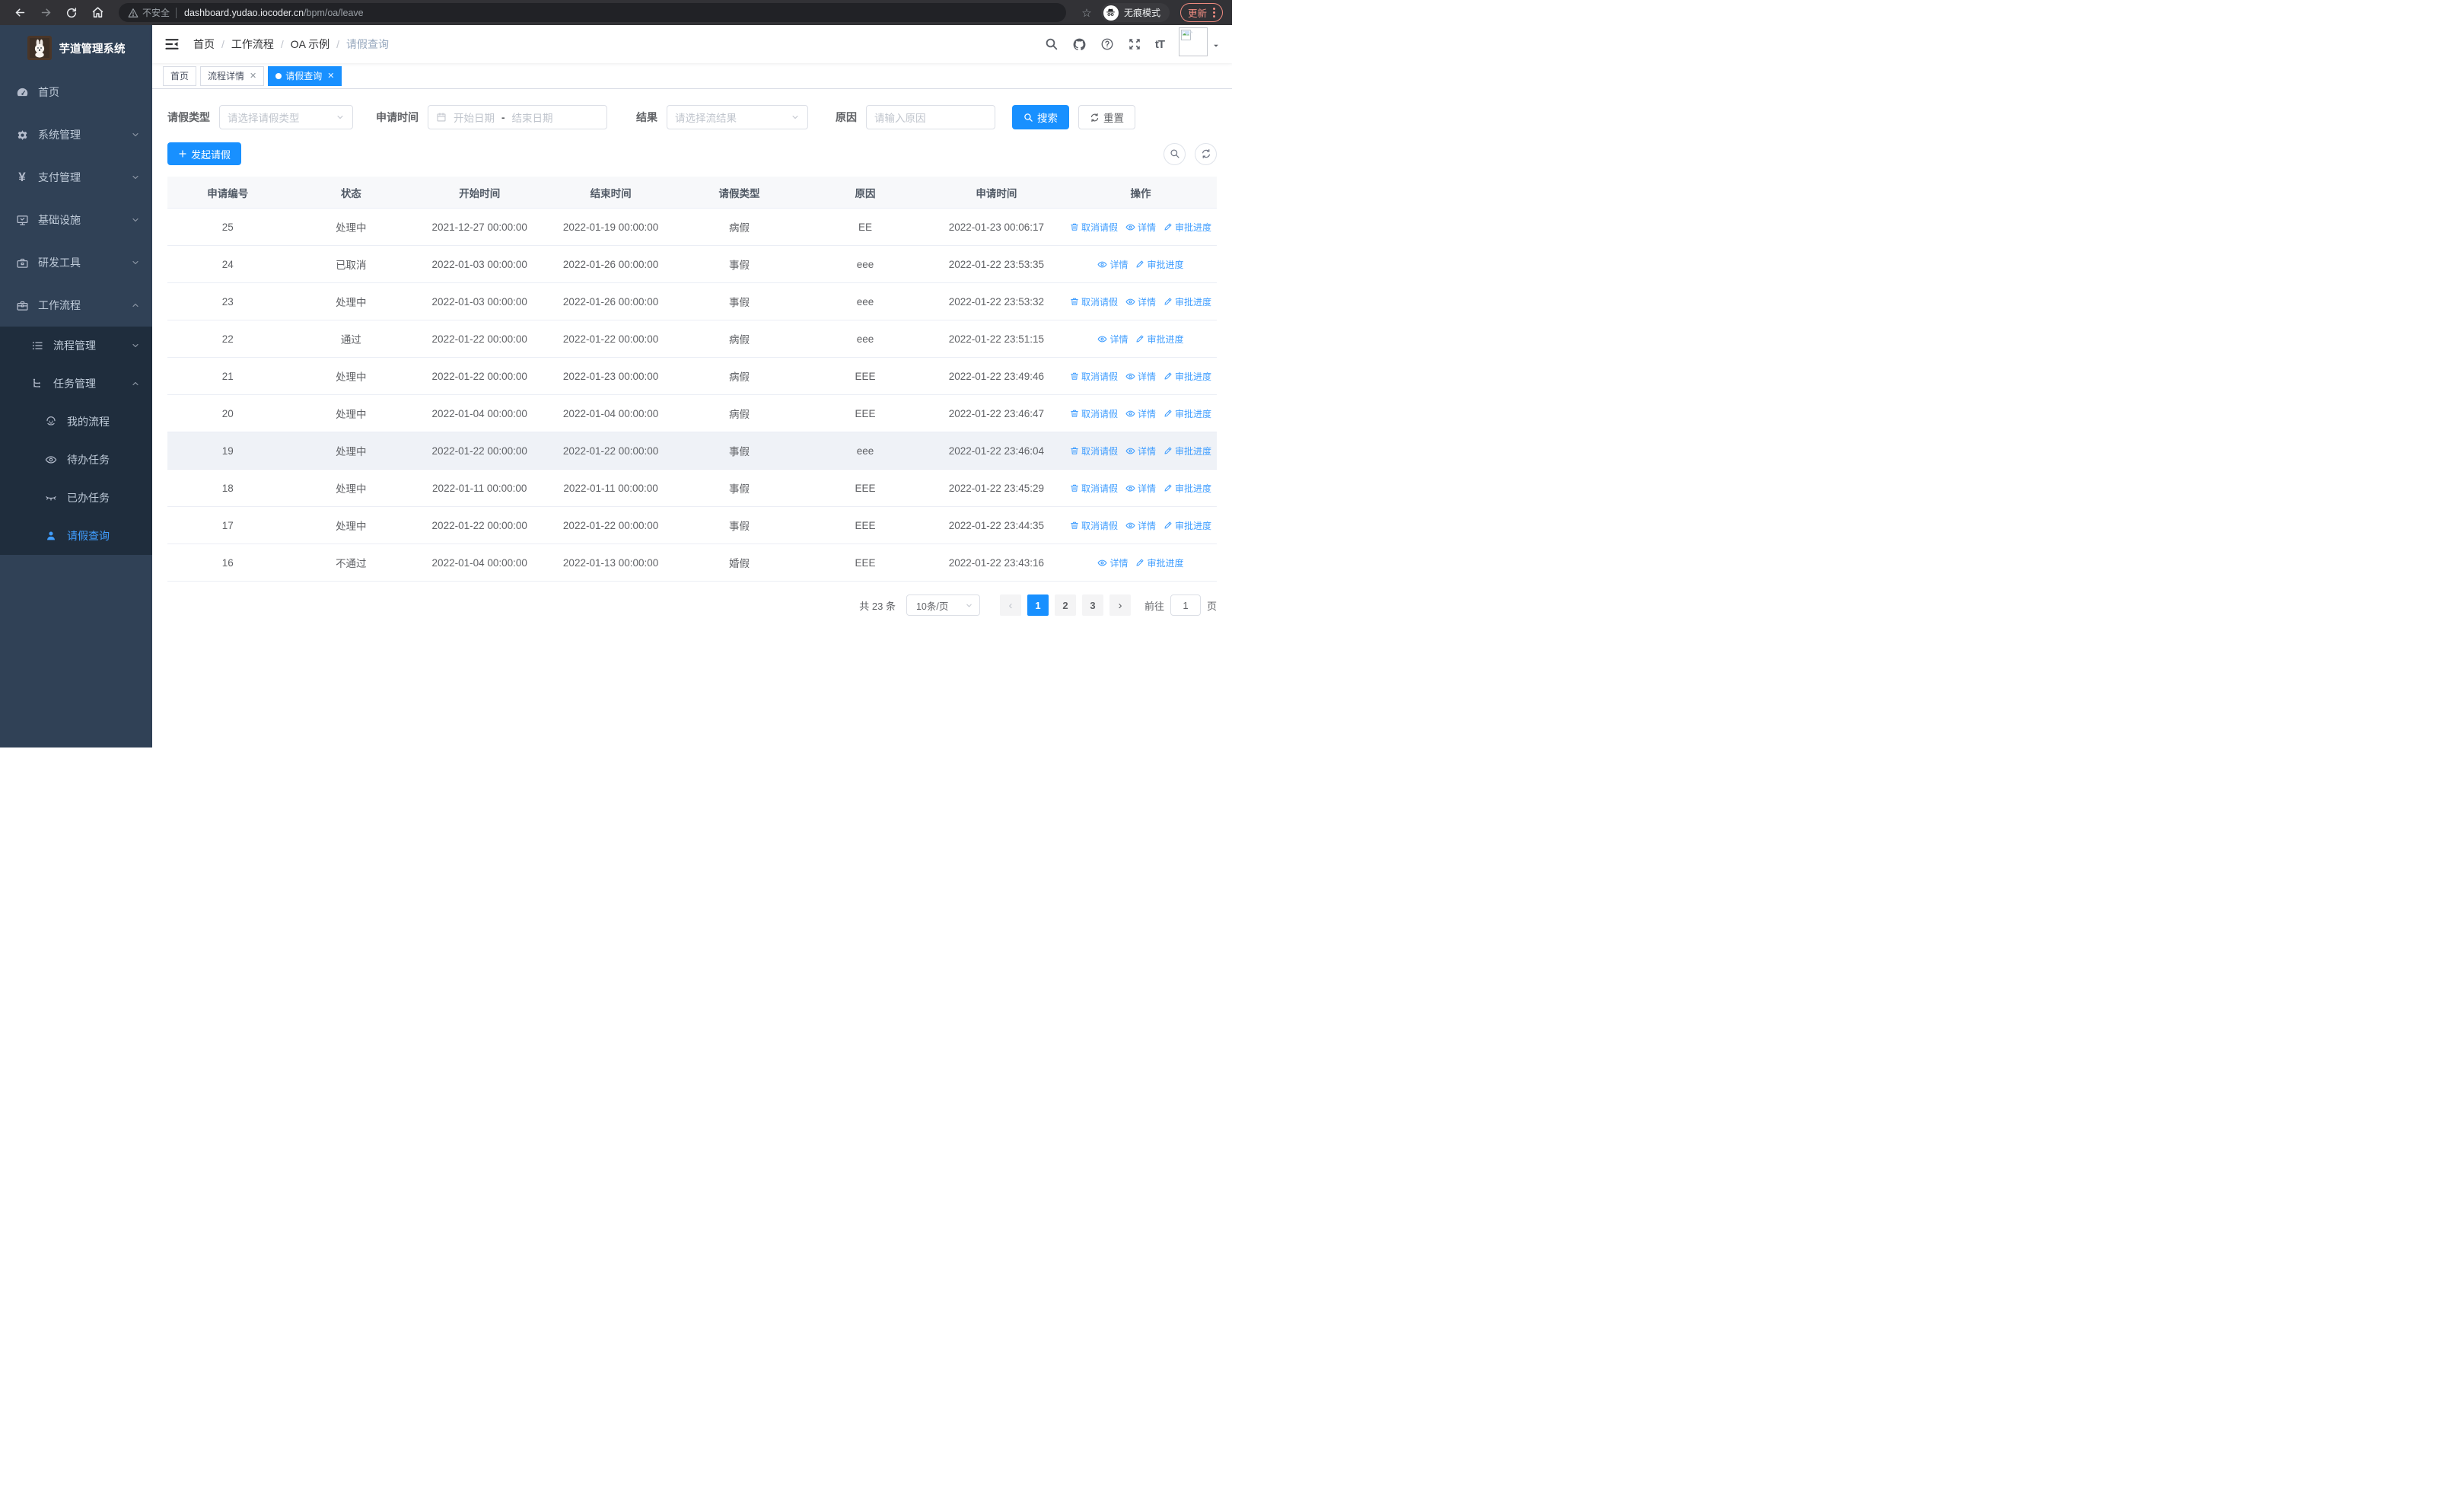  I want to click on more-menu-icon, so click(1214, 13).